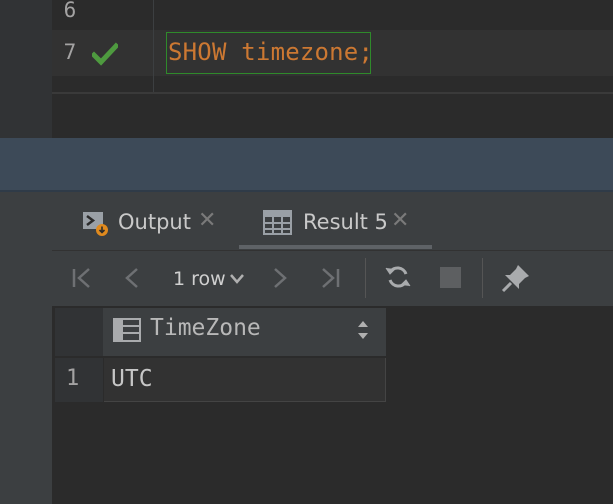 This screenshot has width=613, height=504. What do you see at coordinates (205, 328) in the screenshot?
I see `column-header-label: TimeZone` at bounding box center [205, 328].